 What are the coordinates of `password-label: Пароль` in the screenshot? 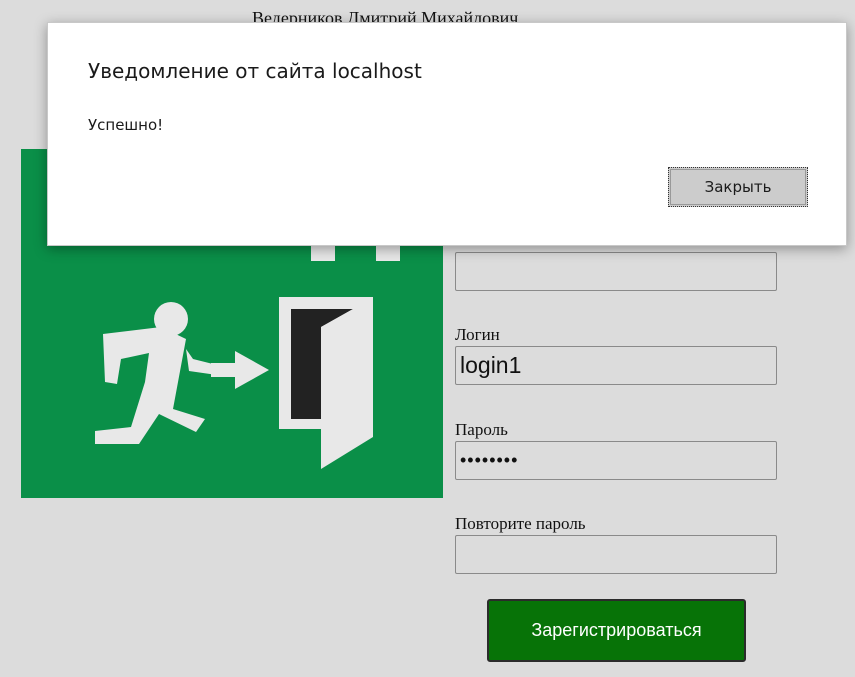 It's located at (481, 429).